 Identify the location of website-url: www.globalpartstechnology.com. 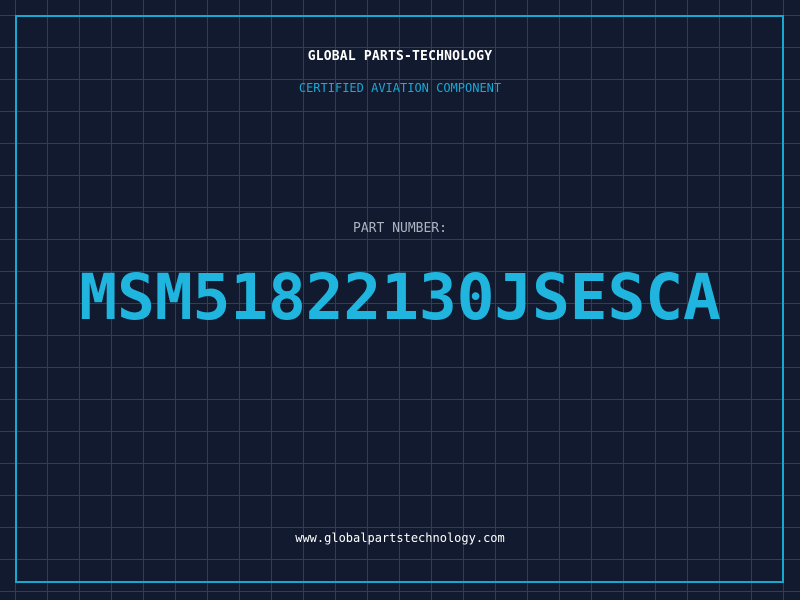
(400, 538).